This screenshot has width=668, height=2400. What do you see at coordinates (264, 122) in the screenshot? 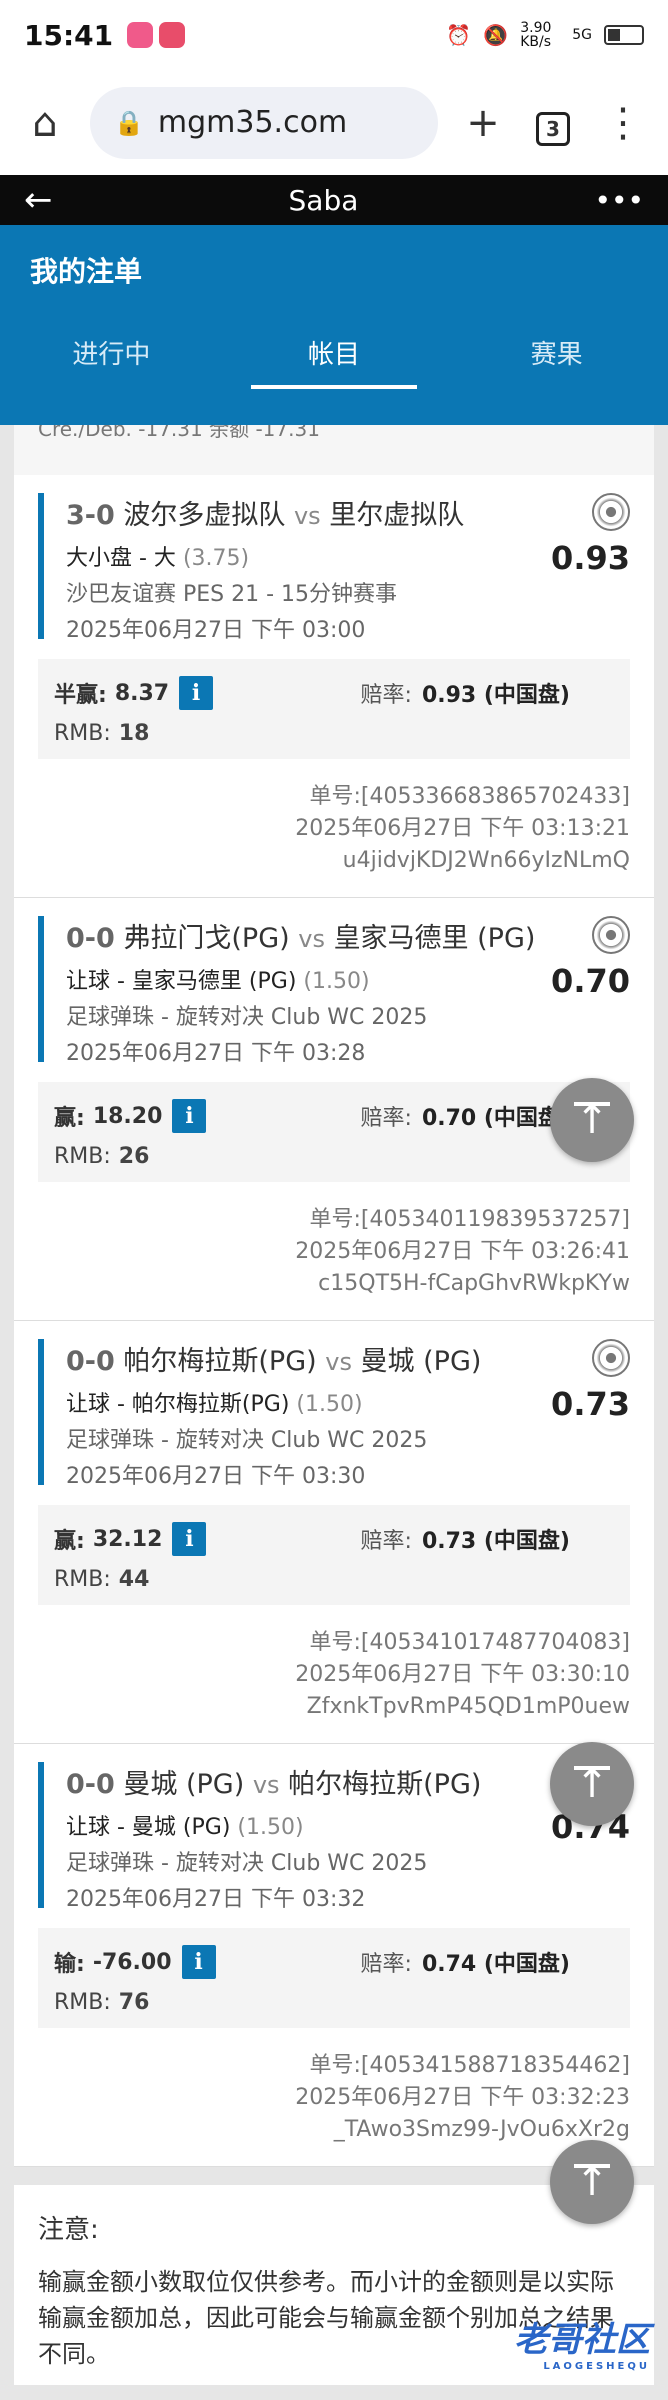
I see `url-bar: 🔒 mgm35.com` at bounding box center [264, 122].